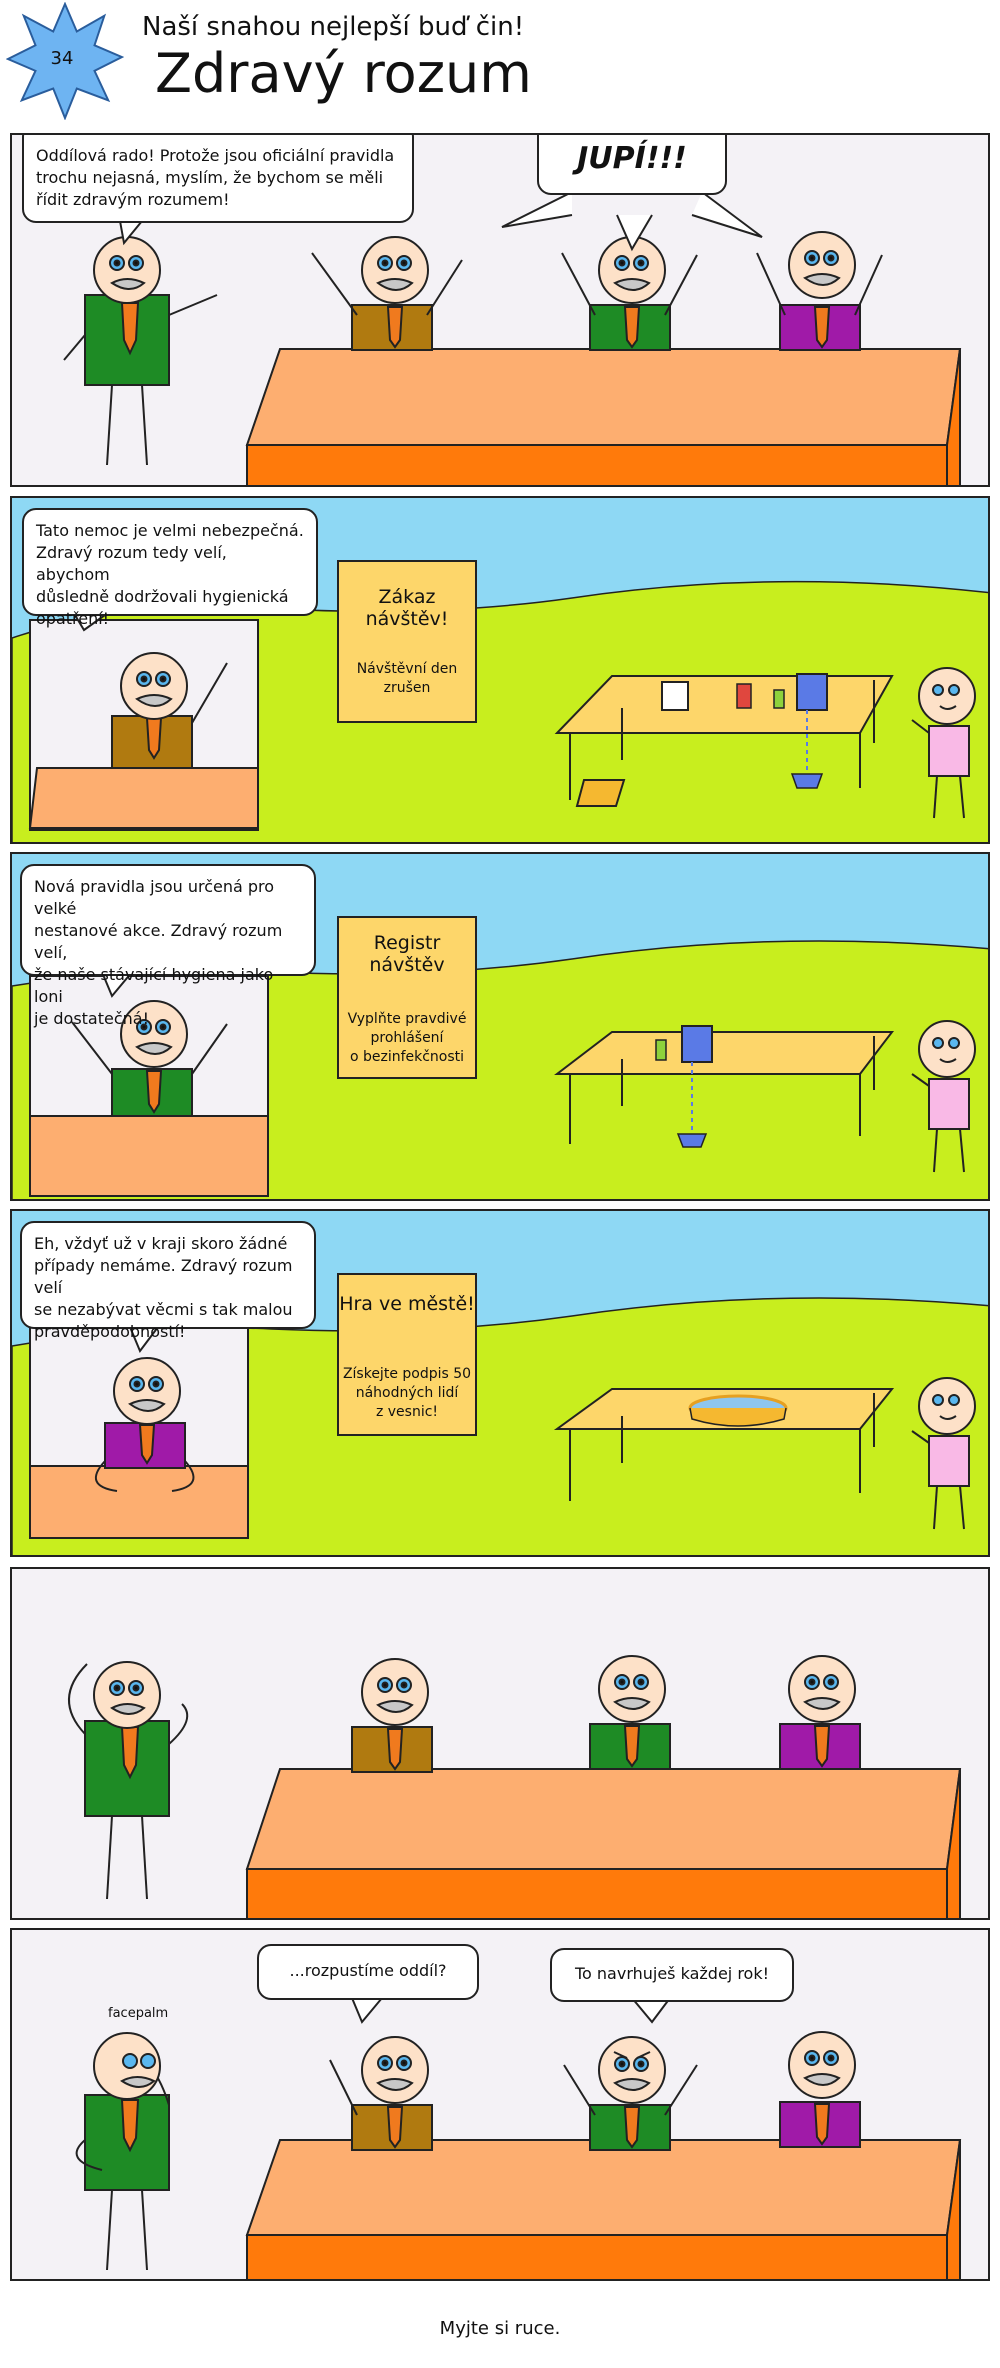  I want to click on speech-bubble-disband: ...rozpustíme oddíl?, so click(368, 1972).